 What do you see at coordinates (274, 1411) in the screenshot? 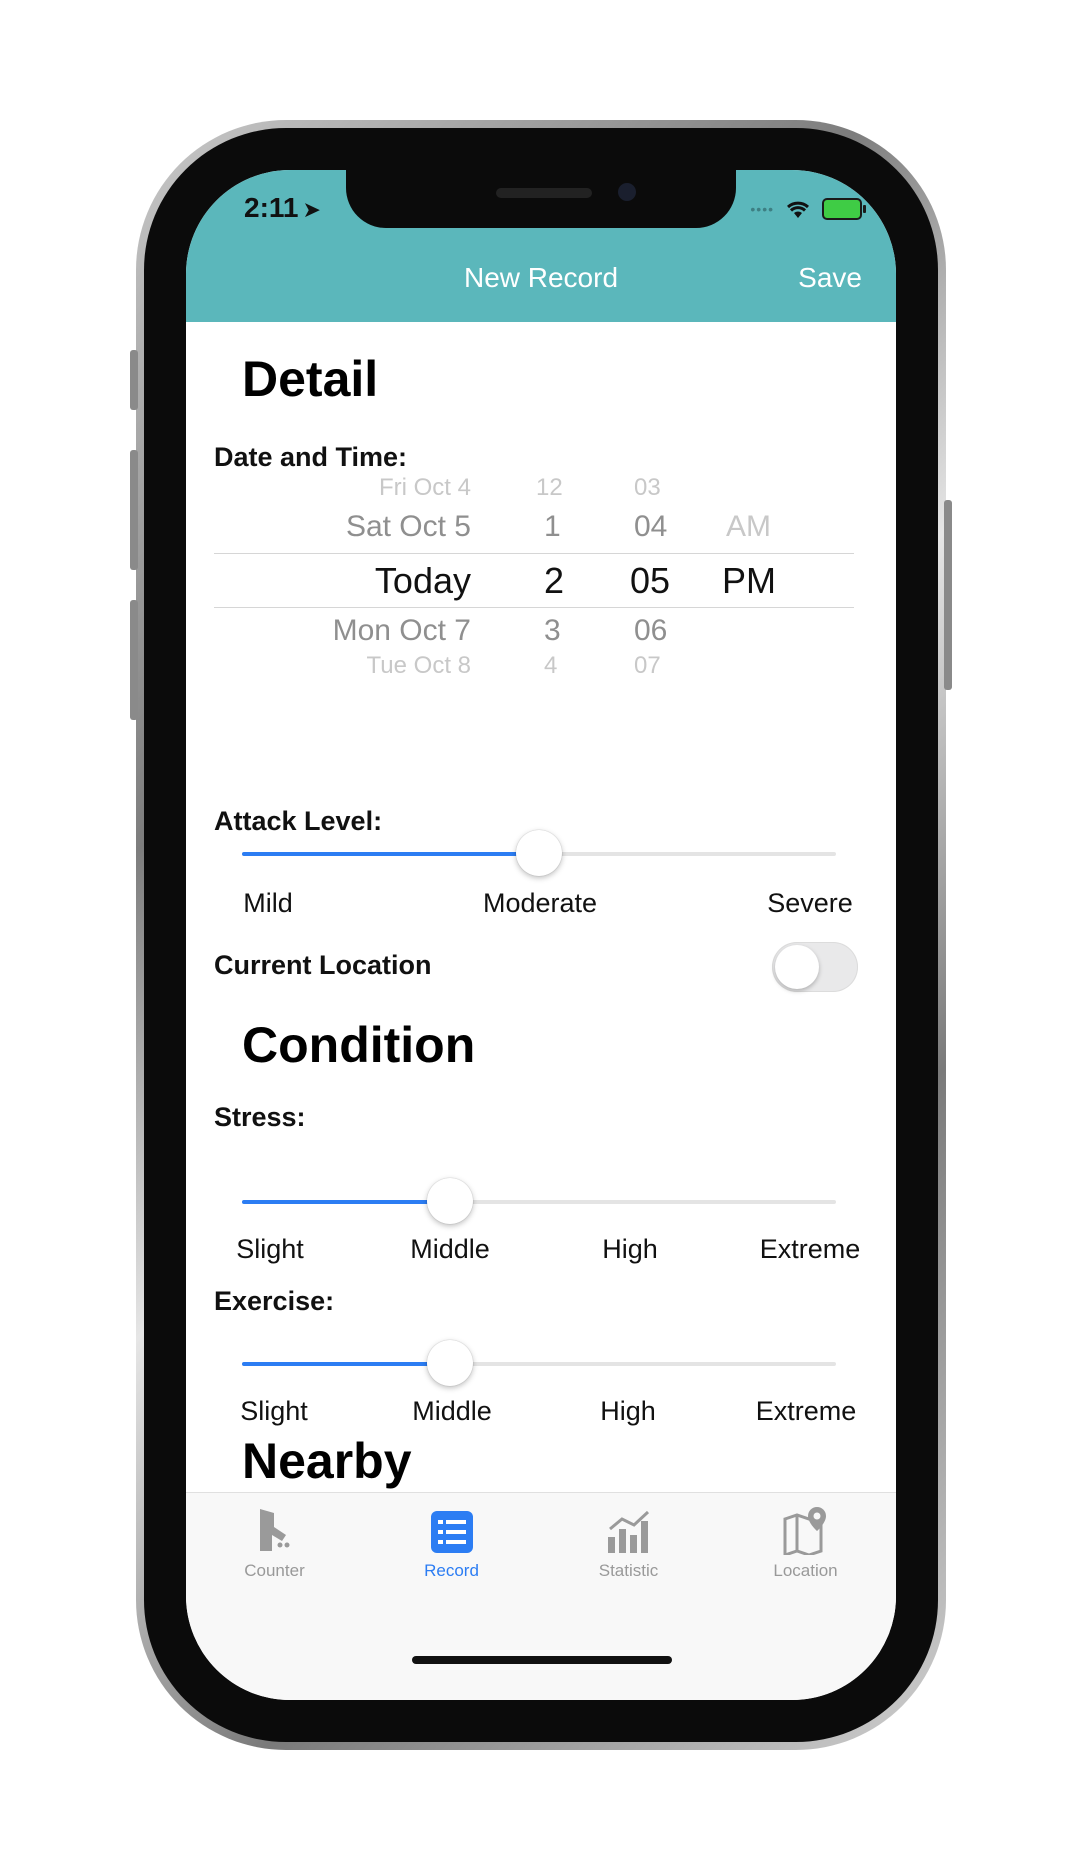
I see `exercise-tick-slight: Slight` at bounding box center [274, 1411].